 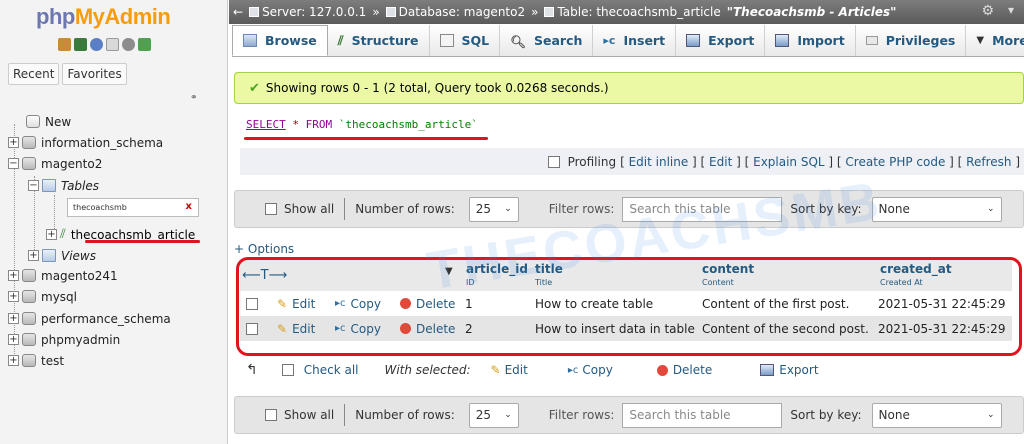 I want to click on sort-value: None, so click(x=894, y=209).